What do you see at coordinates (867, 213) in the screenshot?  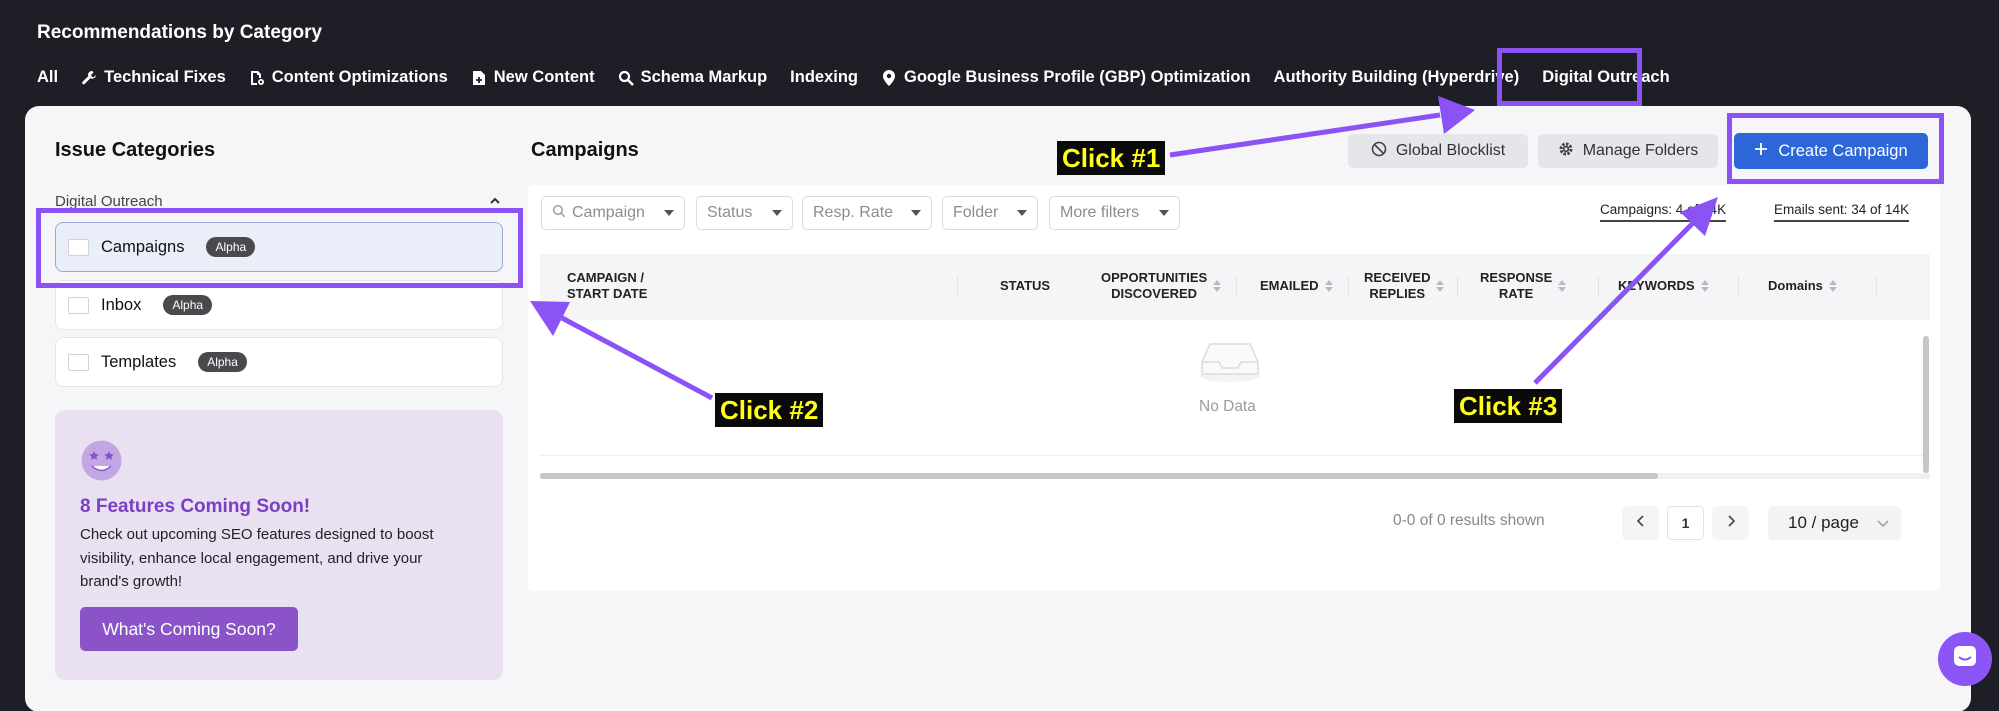 I see `resp-rate-filter: Resp. Rate` at bounding box center [867, 213].